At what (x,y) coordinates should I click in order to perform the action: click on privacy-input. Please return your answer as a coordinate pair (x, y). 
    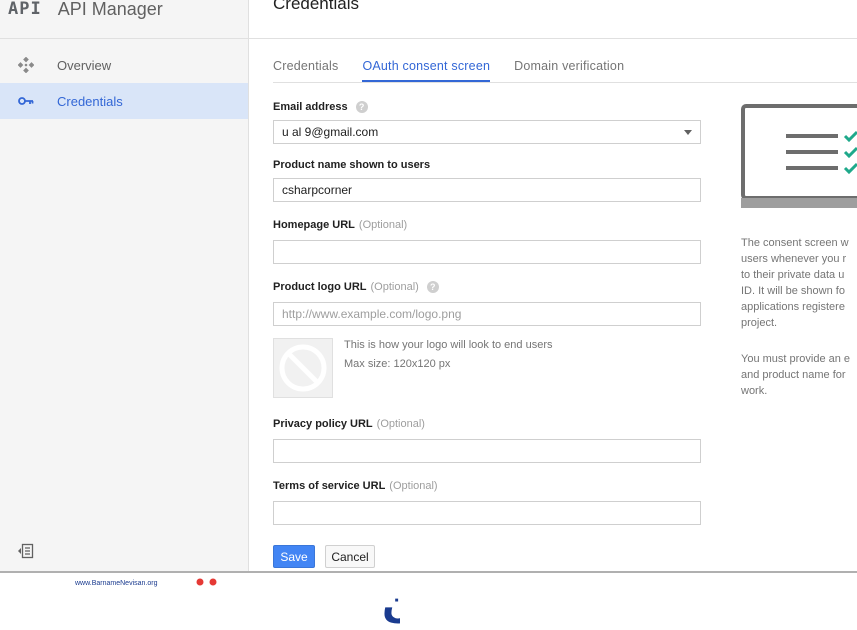
    Looking at the image, I should click on (487, 451).